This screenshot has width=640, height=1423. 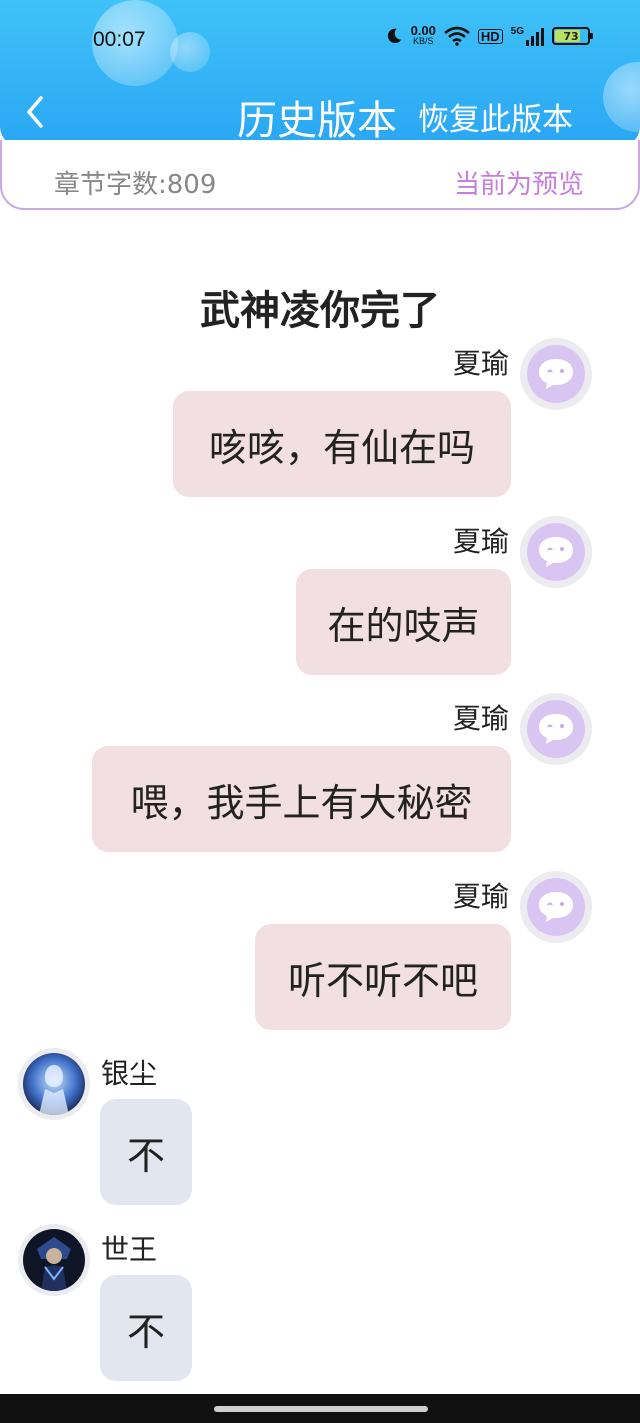 What do you see at coordinates (495, 116) in the screenshot?
I see `restore-version-button: 恢复此版本` at bounding box center [495, 116].